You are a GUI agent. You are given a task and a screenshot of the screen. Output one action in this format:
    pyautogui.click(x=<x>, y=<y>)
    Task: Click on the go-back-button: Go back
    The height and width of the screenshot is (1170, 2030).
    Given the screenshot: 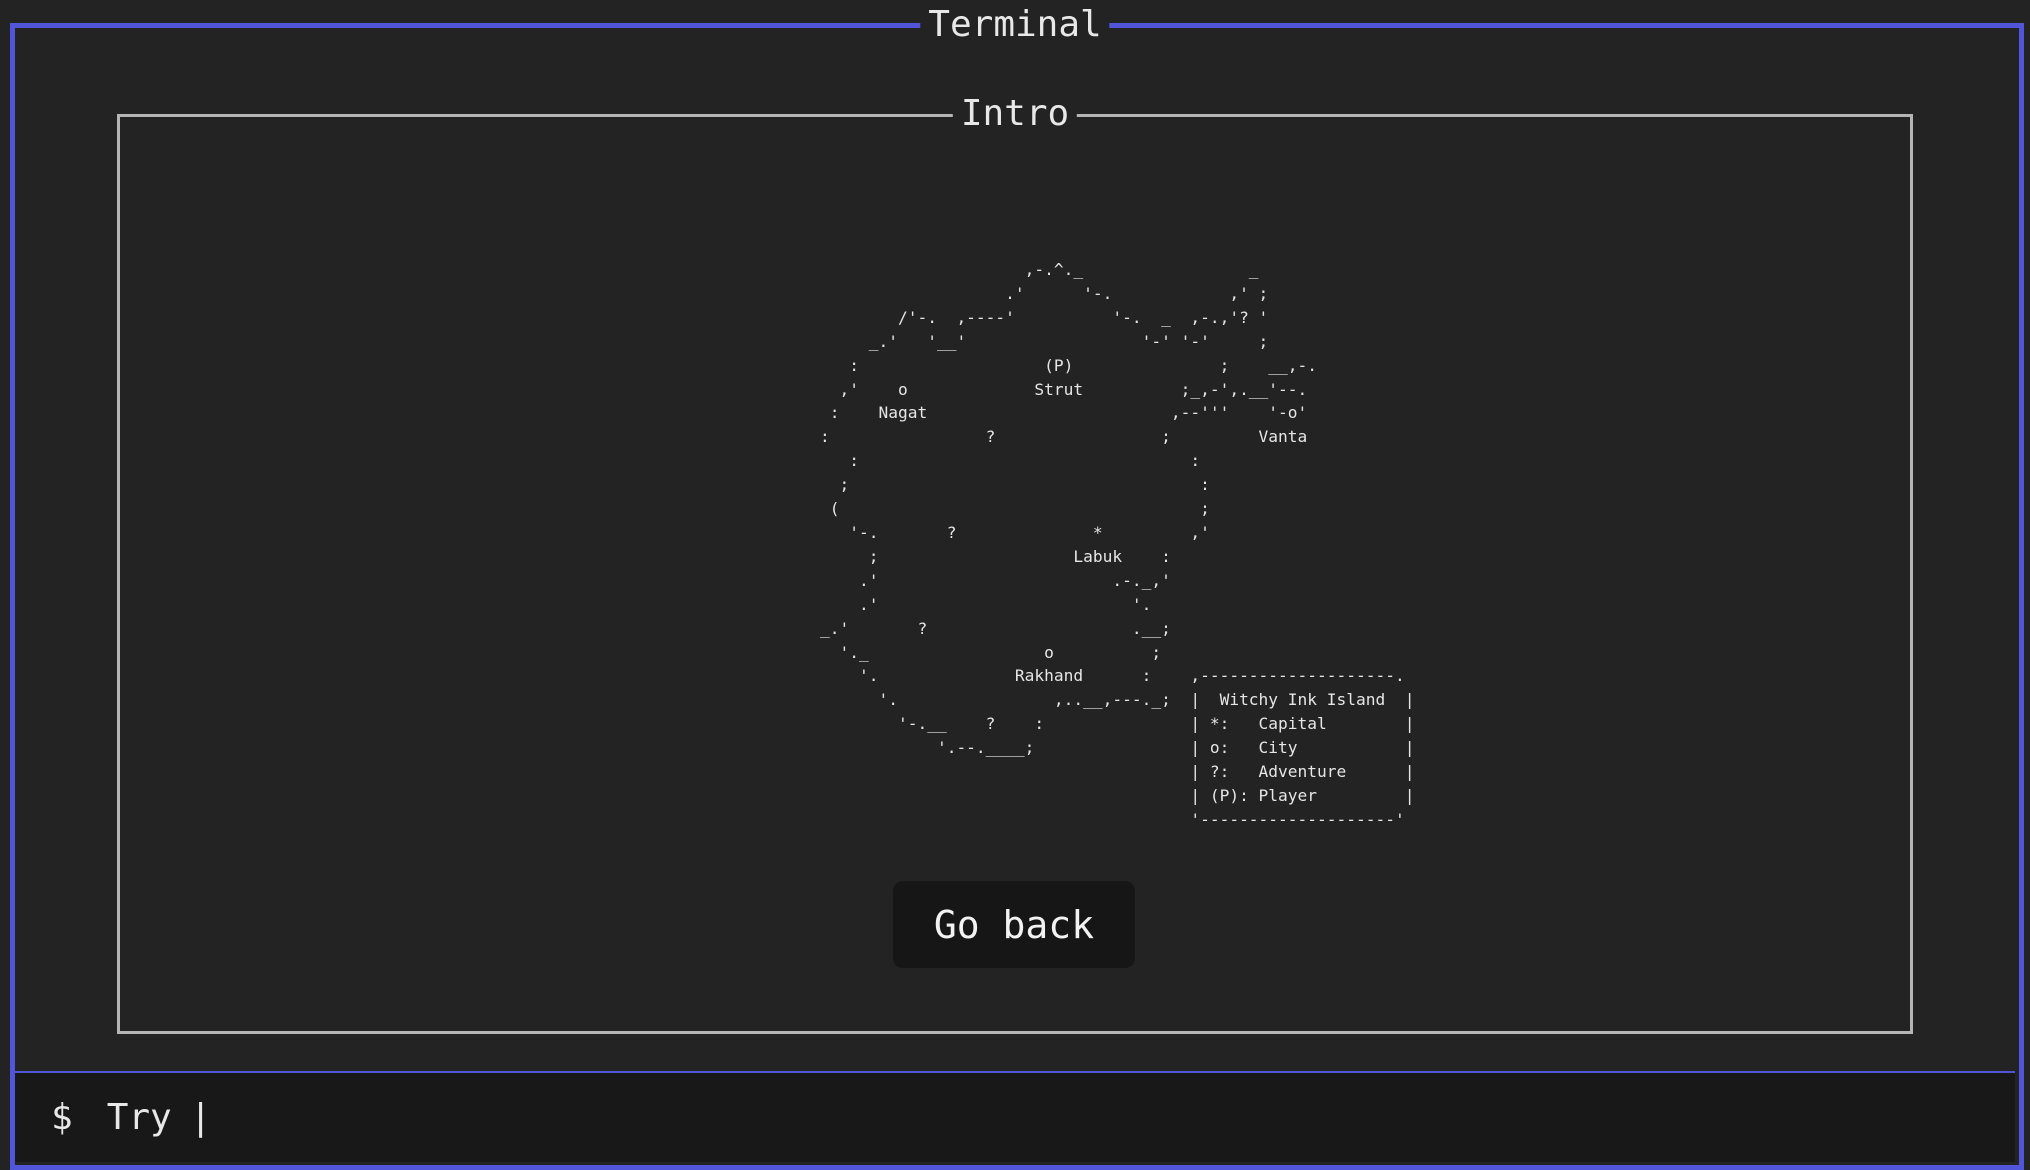 What is the action you would take?
    pyautogui.click(x=1014, y=924)
    